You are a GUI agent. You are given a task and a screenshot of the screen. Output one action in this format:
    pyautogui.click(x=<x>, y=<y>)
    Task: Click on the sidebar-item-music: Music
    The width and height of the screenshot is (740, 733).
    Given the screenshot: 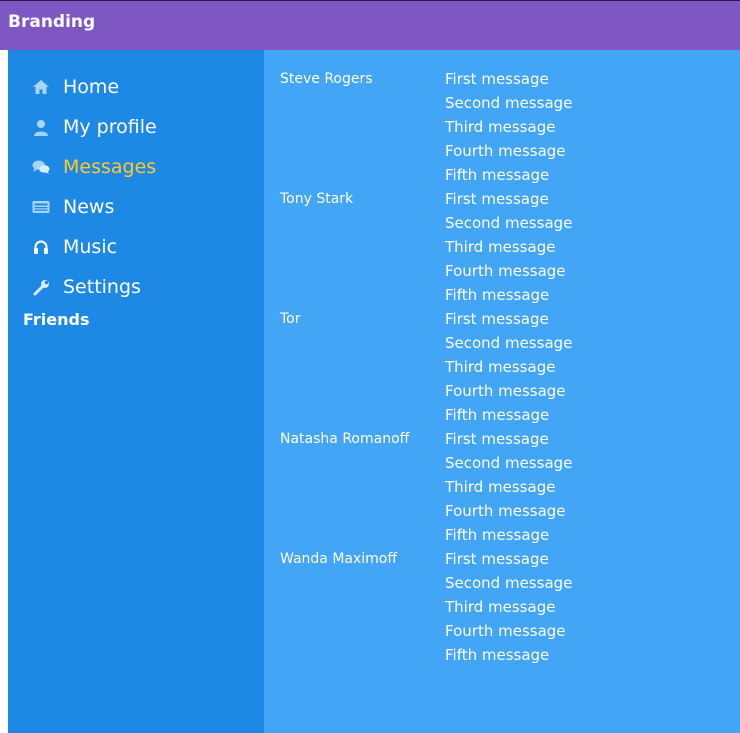 What is the action you would take?
    pyautogui.click(x=136, y=247)
    